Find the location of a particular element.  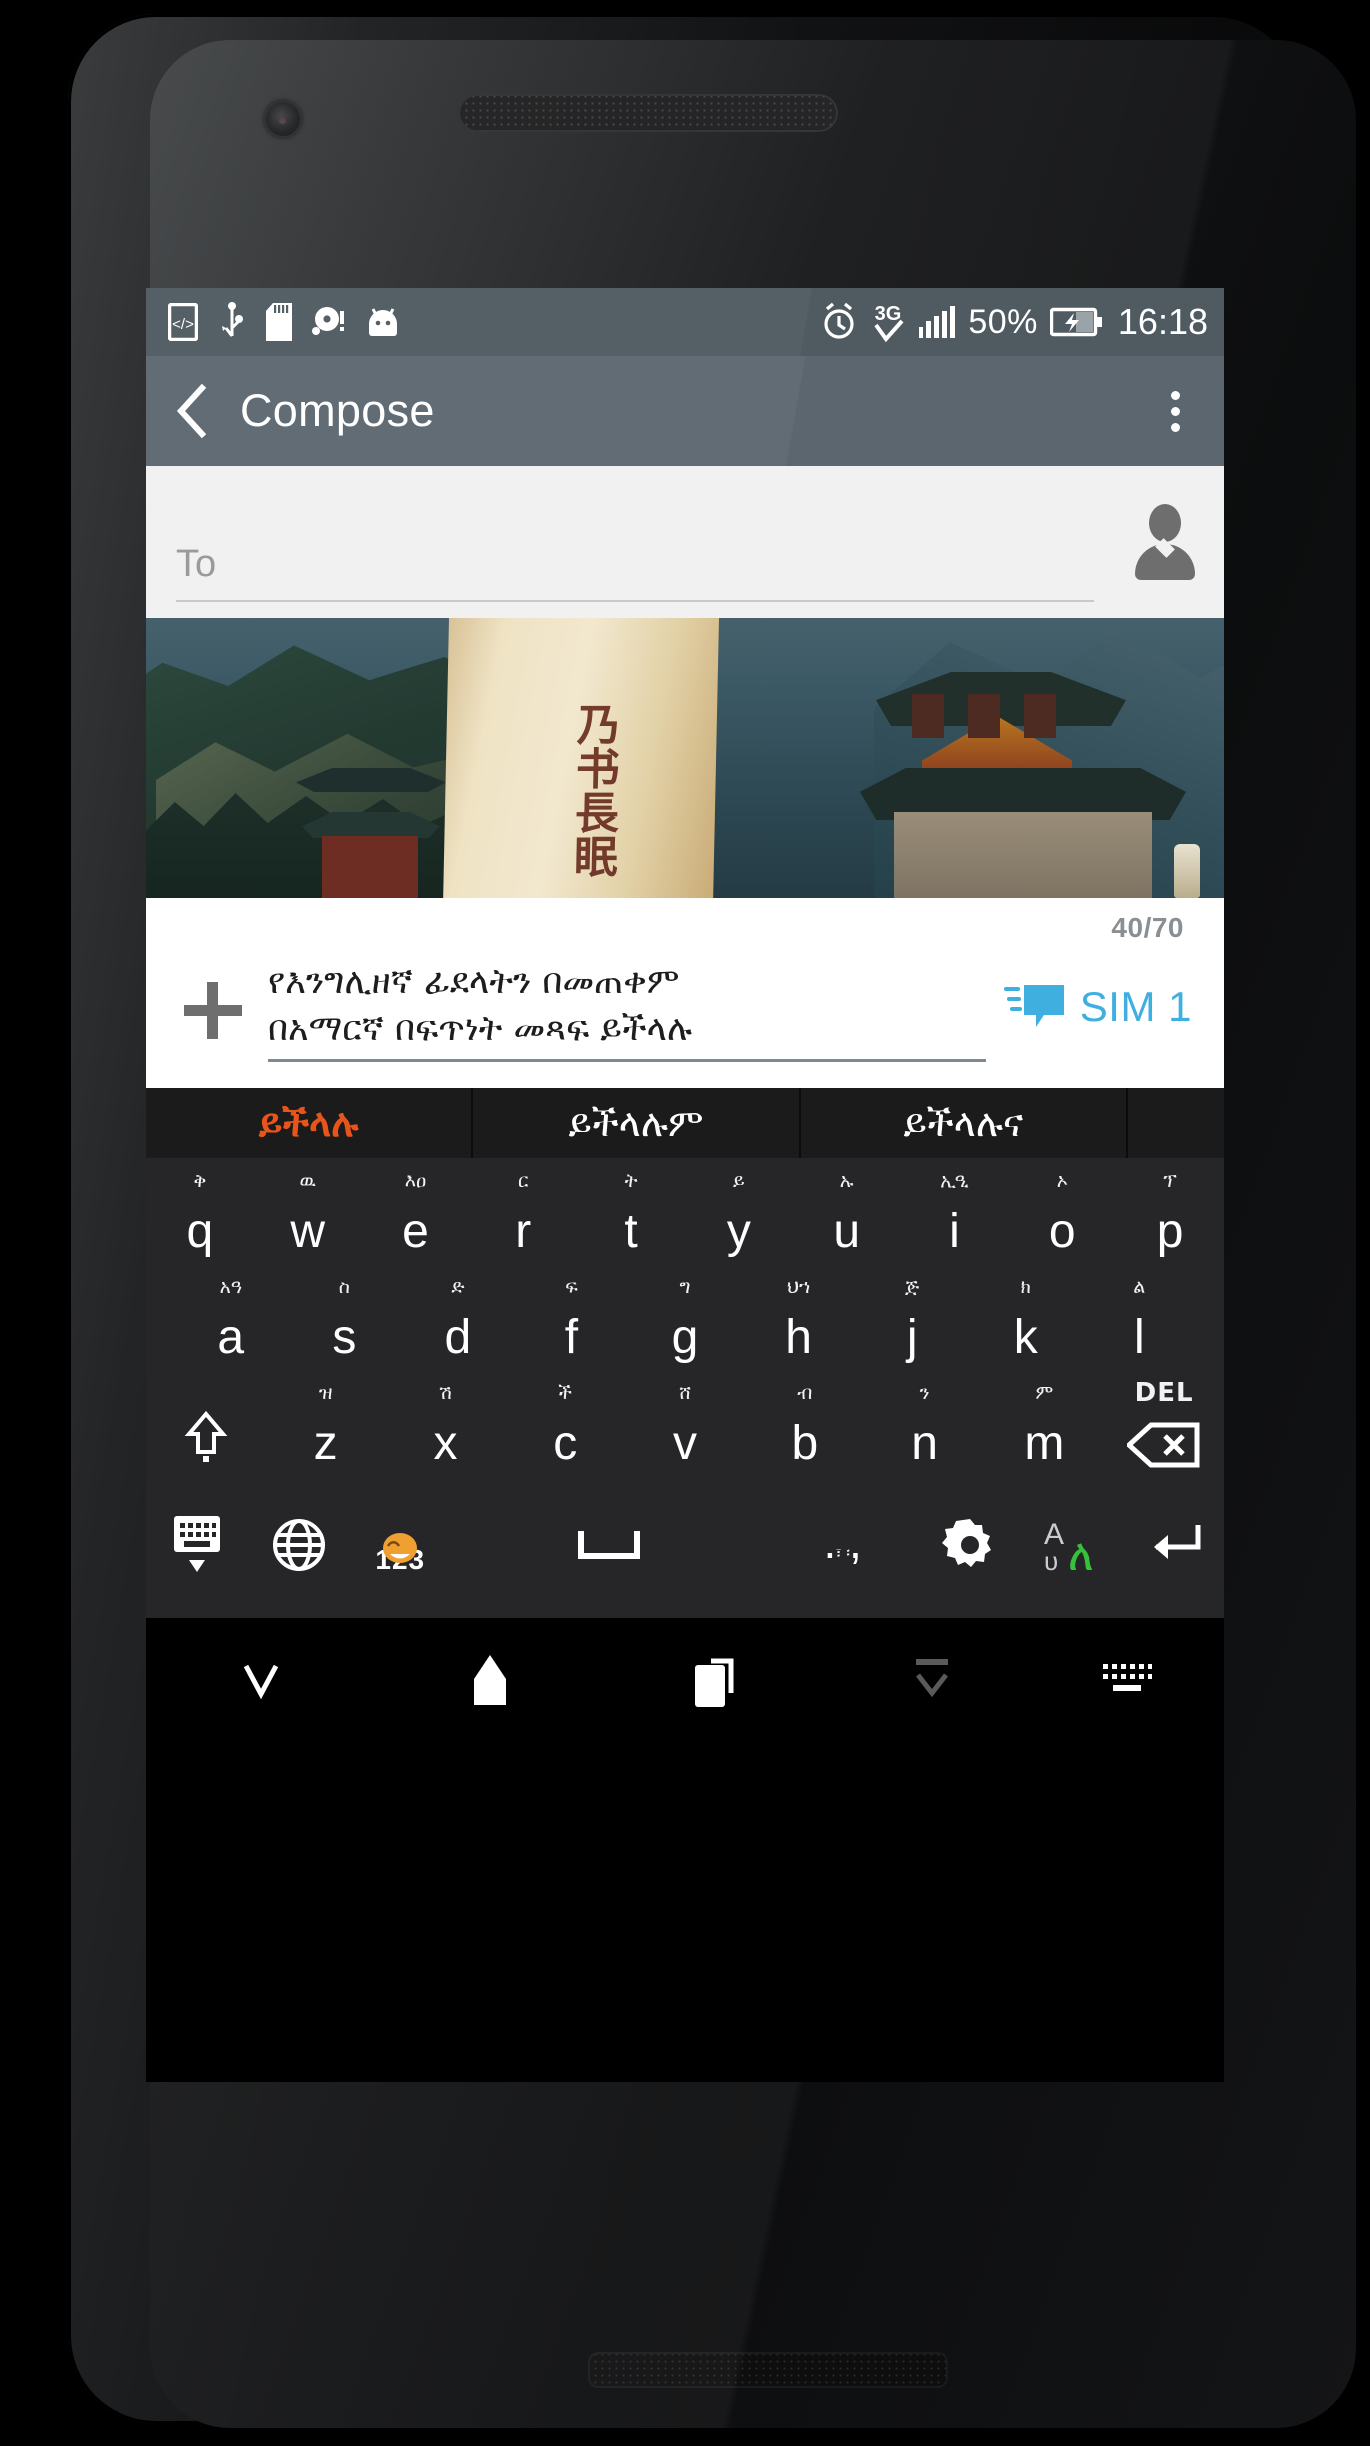

language-toggle-key: A ᴜ ለ is located at coordinates (1072, 1545).